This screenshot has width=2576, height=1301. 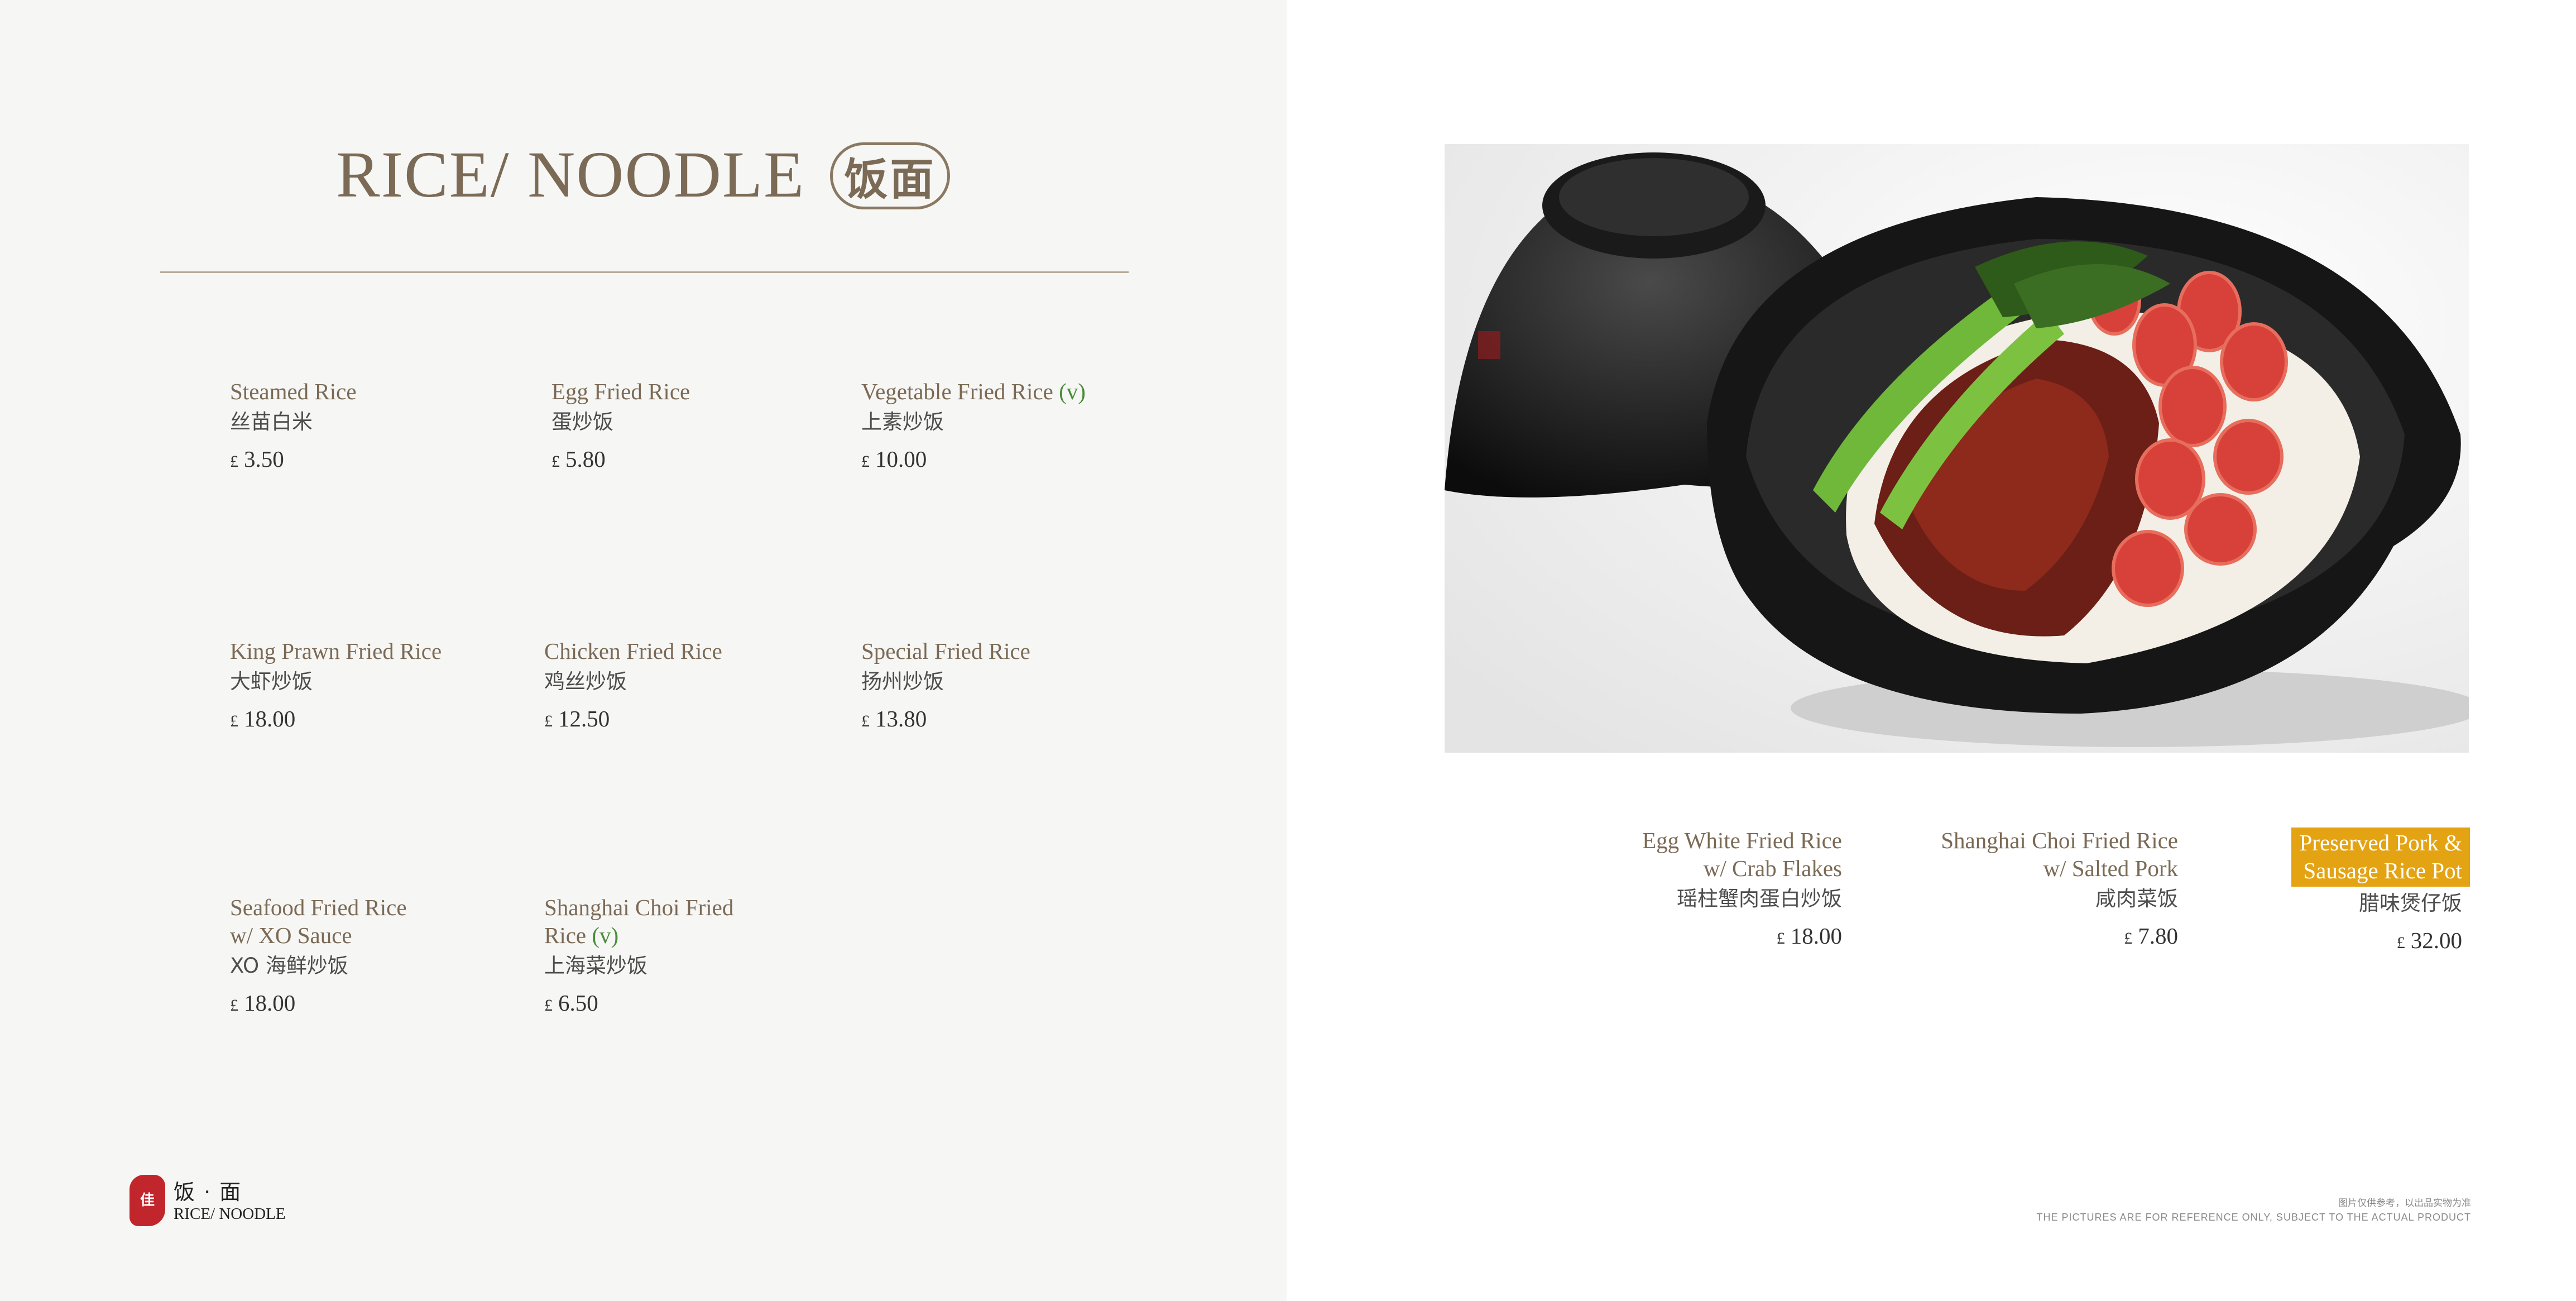 What do you see at coordinates (289, 966) in the screenshot?
I see `item-name-cn: XO 海鲜炒饭` at bounding box center [289, 966].